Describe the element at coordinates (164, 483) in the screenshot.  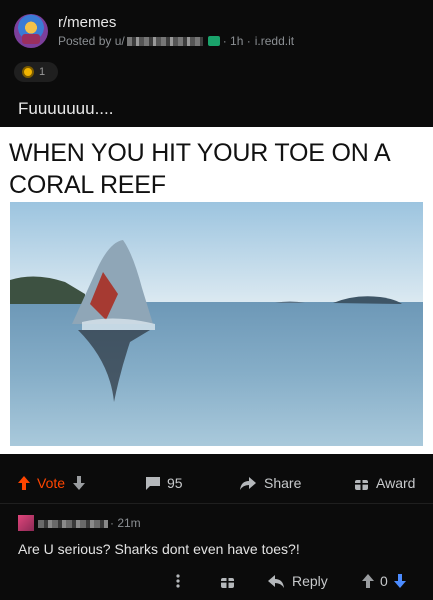
I see `comments-button: 95` at that location.